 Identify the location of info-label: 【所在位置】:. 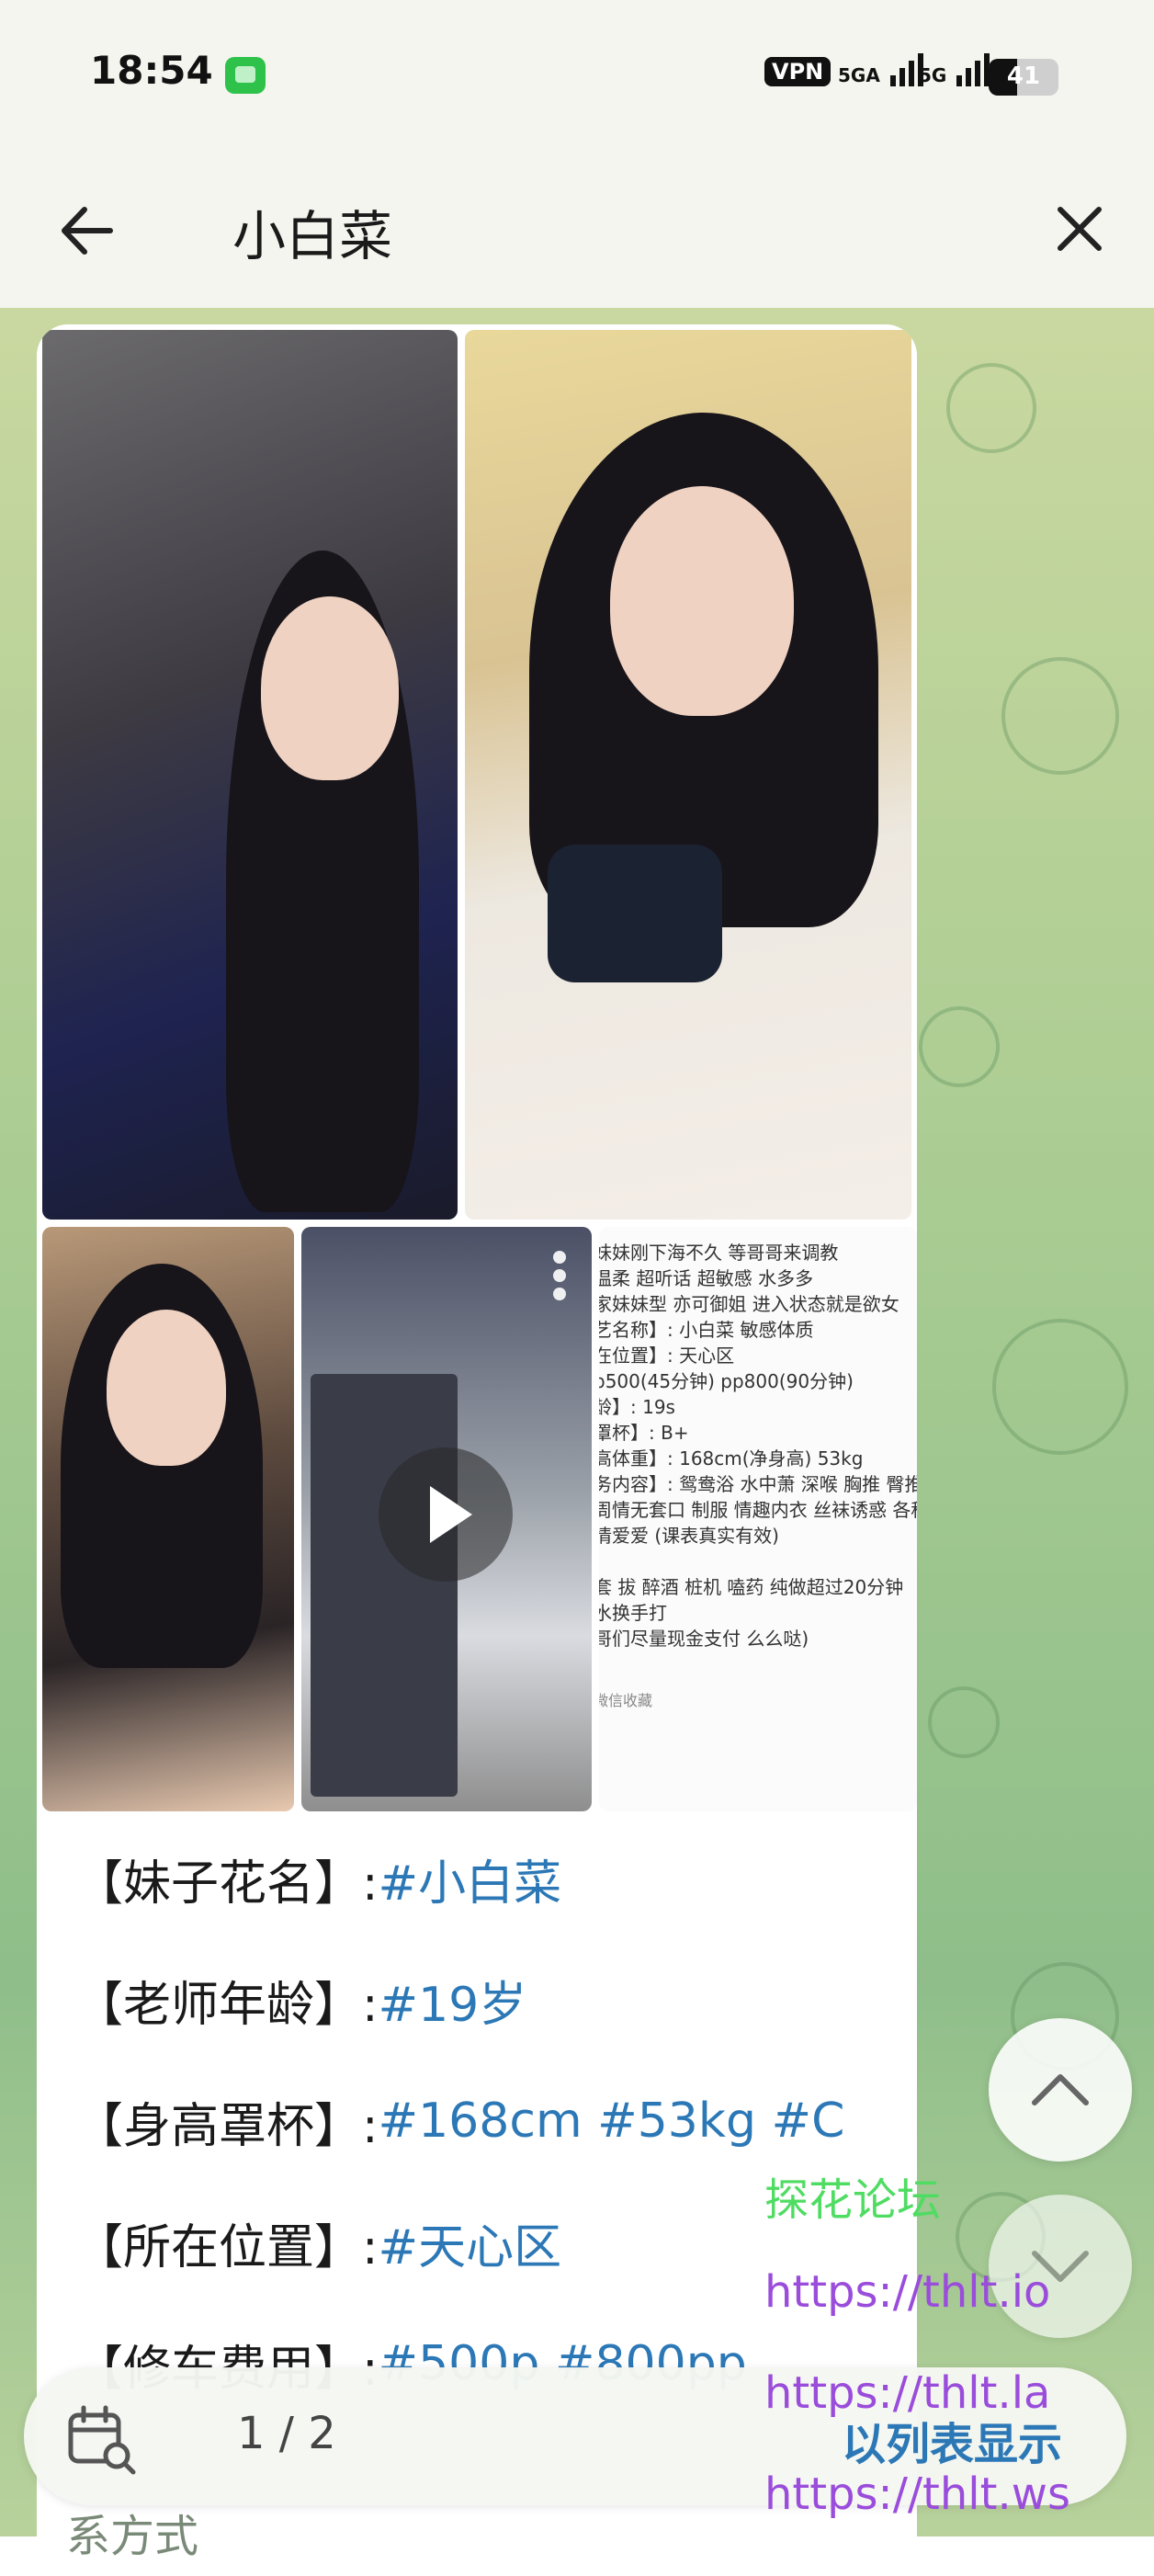
(227, 2247).